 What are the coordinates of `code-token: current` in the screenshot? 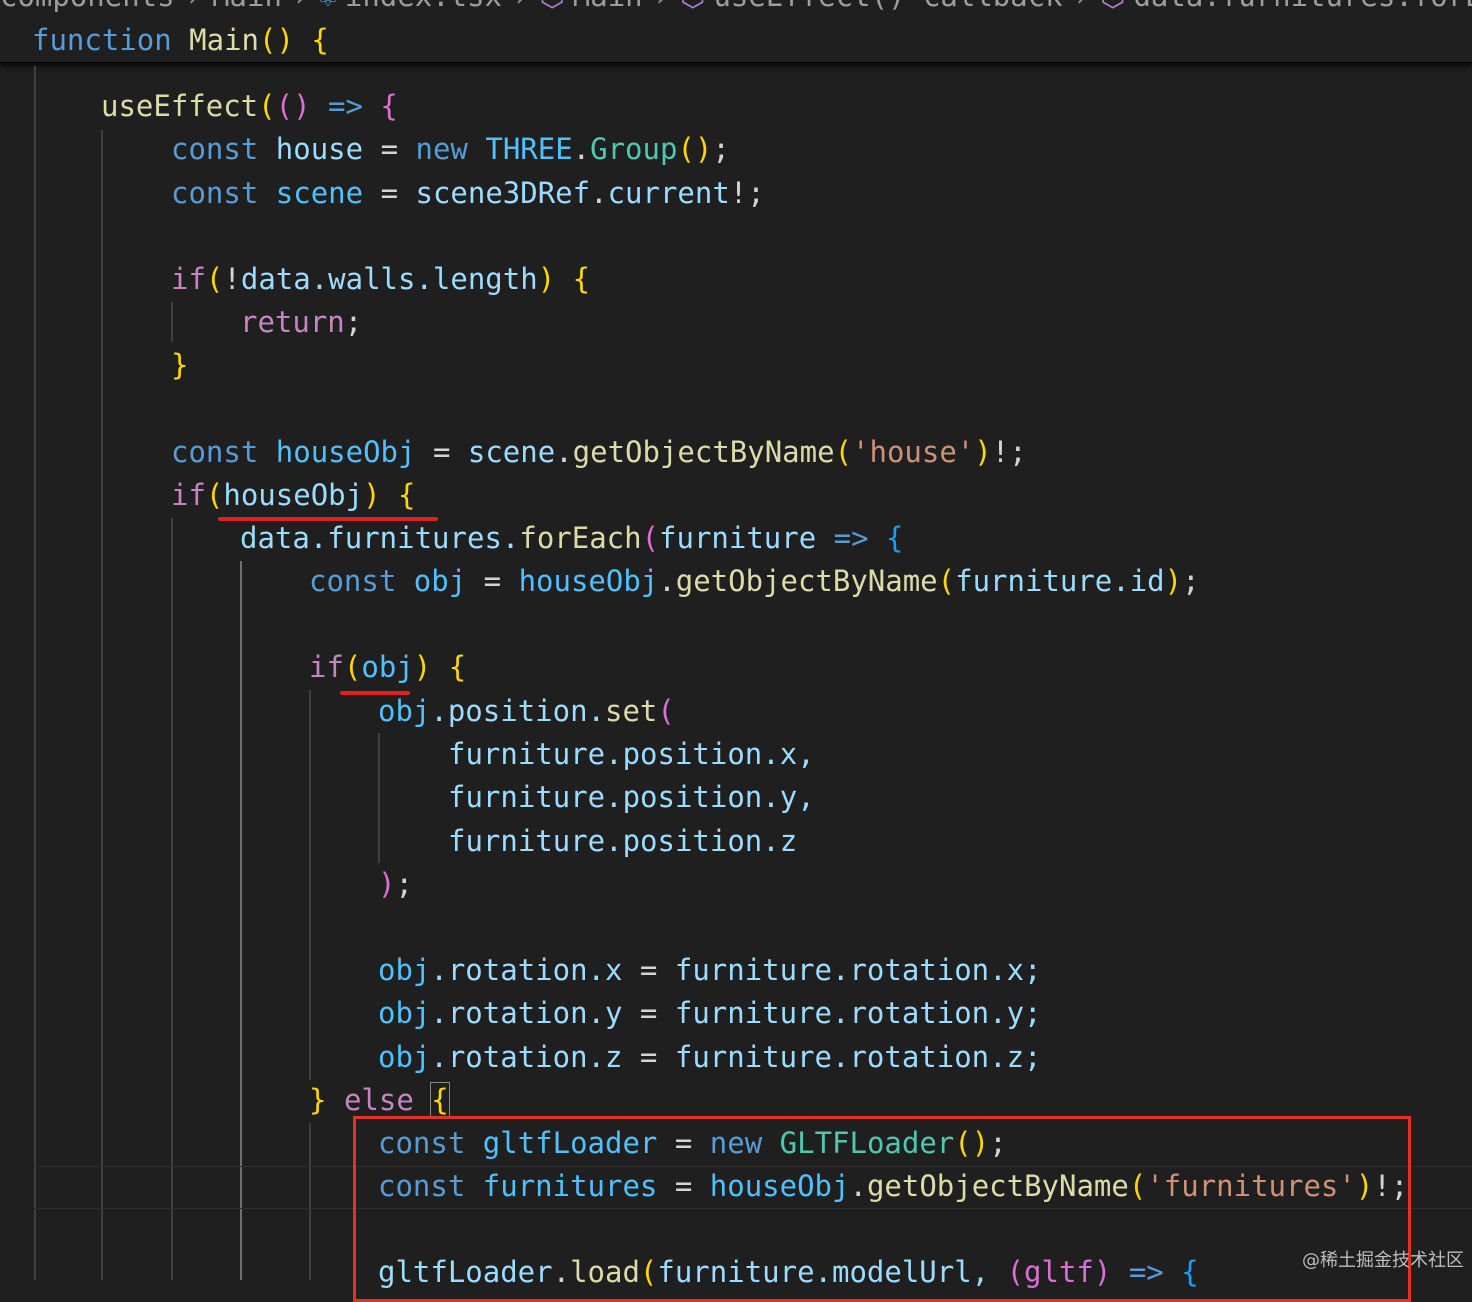 It's located at (668, 193).